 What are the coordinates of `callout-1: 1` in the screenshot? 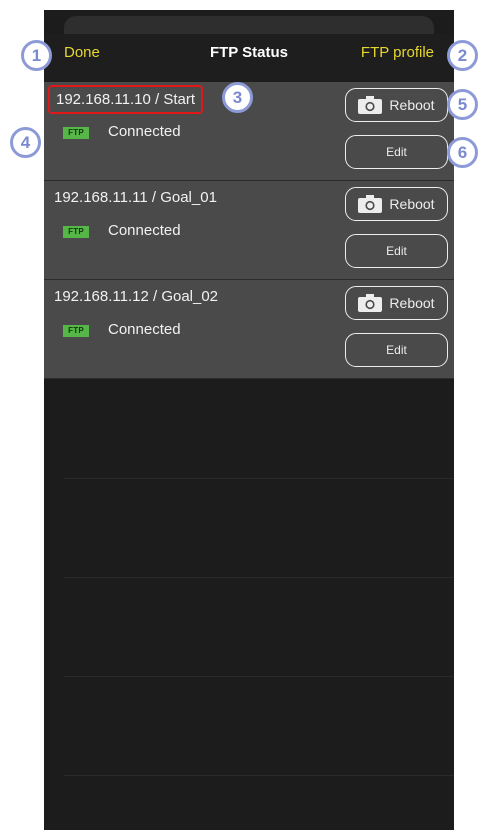 It's located at (36, 55).